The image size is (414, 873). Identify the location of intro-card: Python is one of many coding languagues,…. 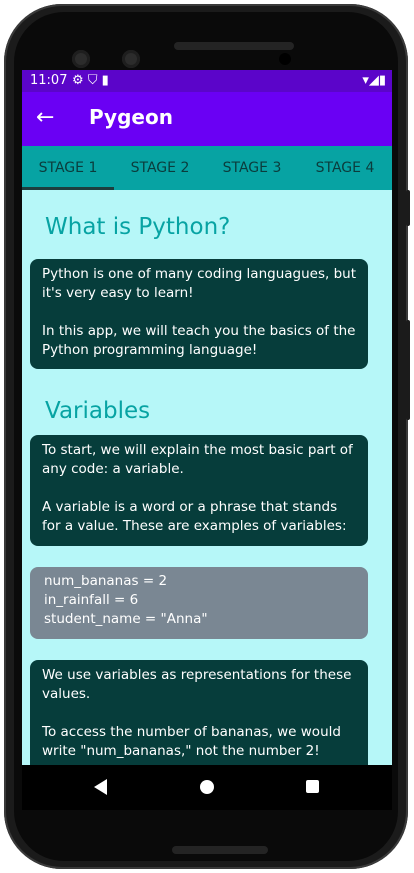
(199, 314).